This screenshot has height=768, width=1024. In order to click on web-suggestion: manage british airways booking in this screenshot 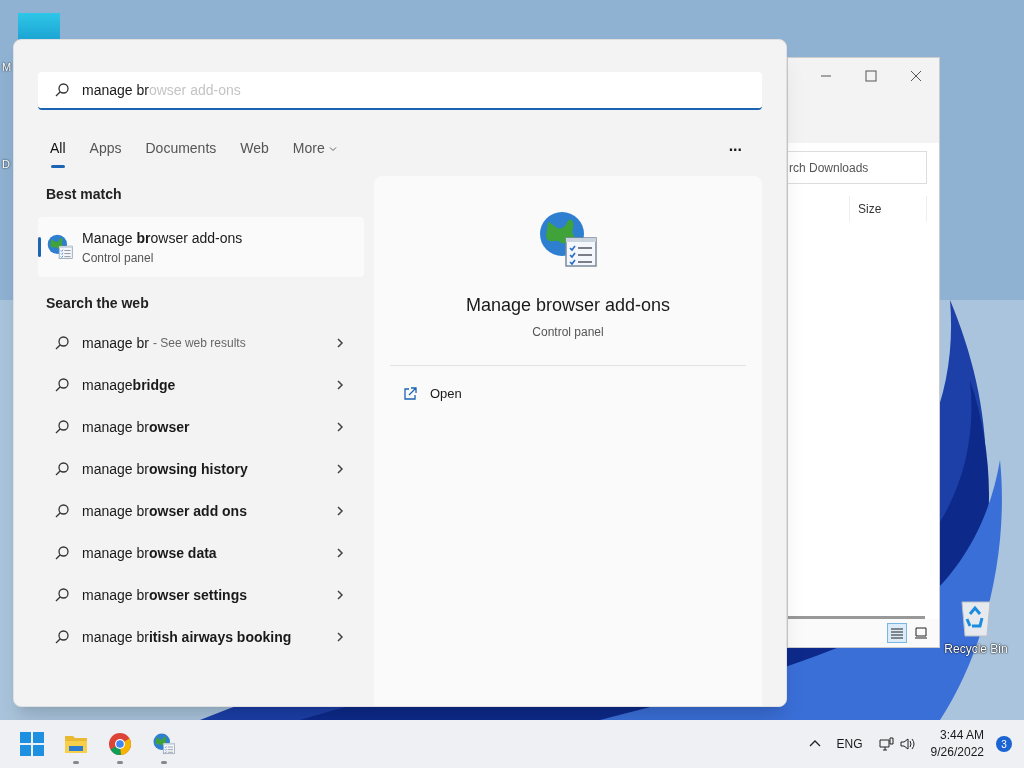, I will do `click(201, 637)`.